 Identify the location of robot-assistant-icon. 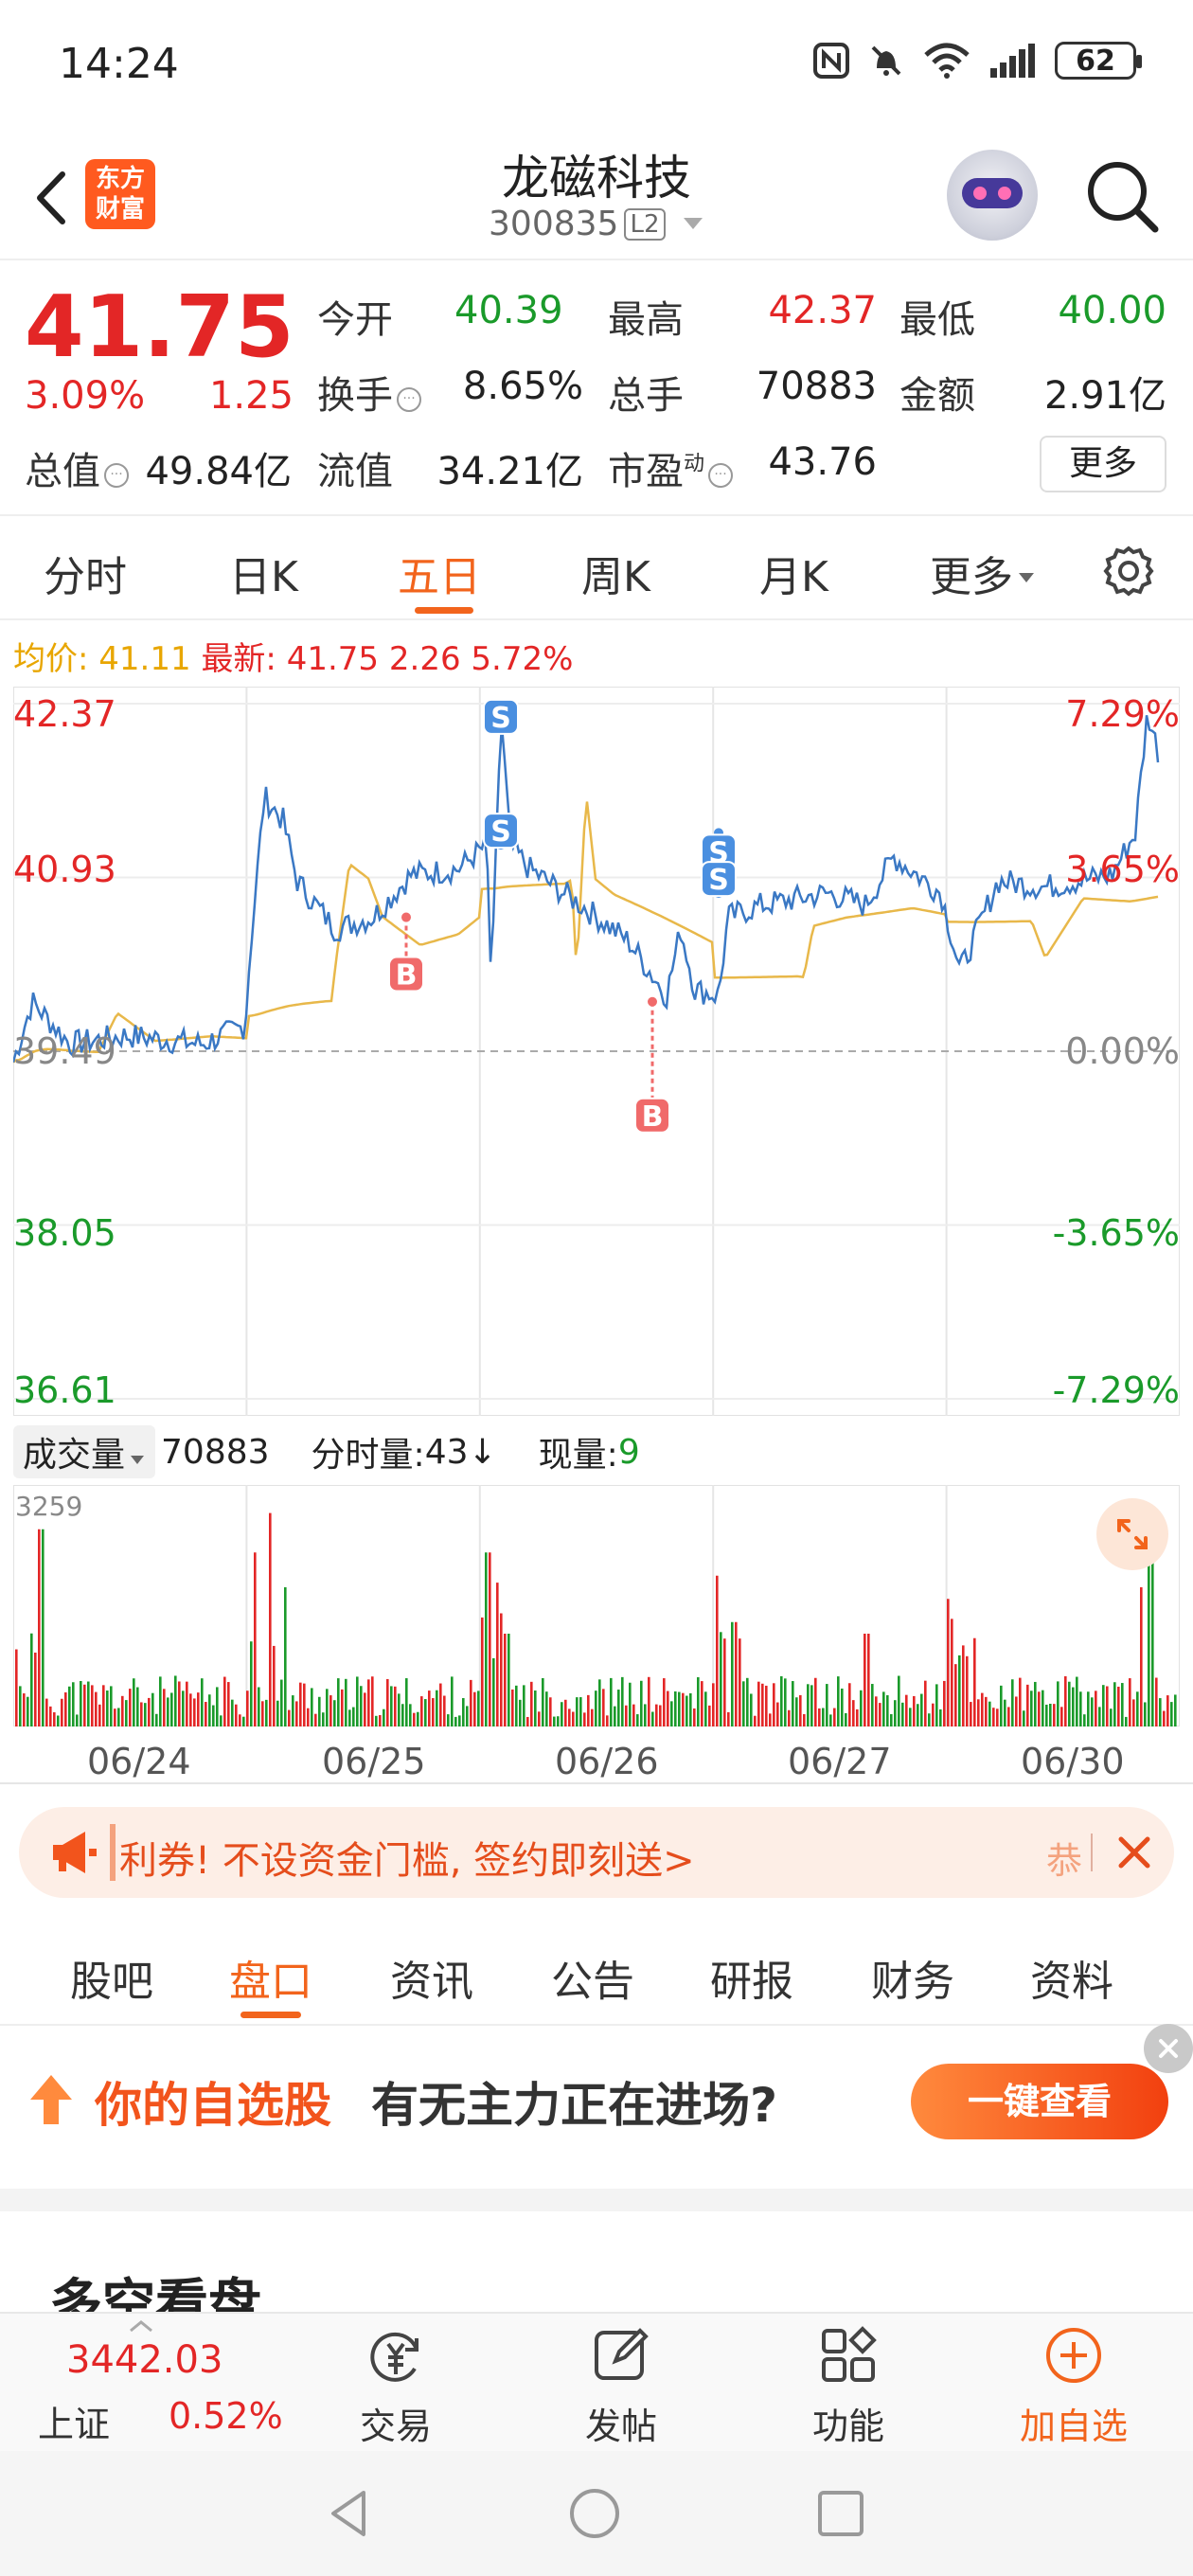
(992, 195).